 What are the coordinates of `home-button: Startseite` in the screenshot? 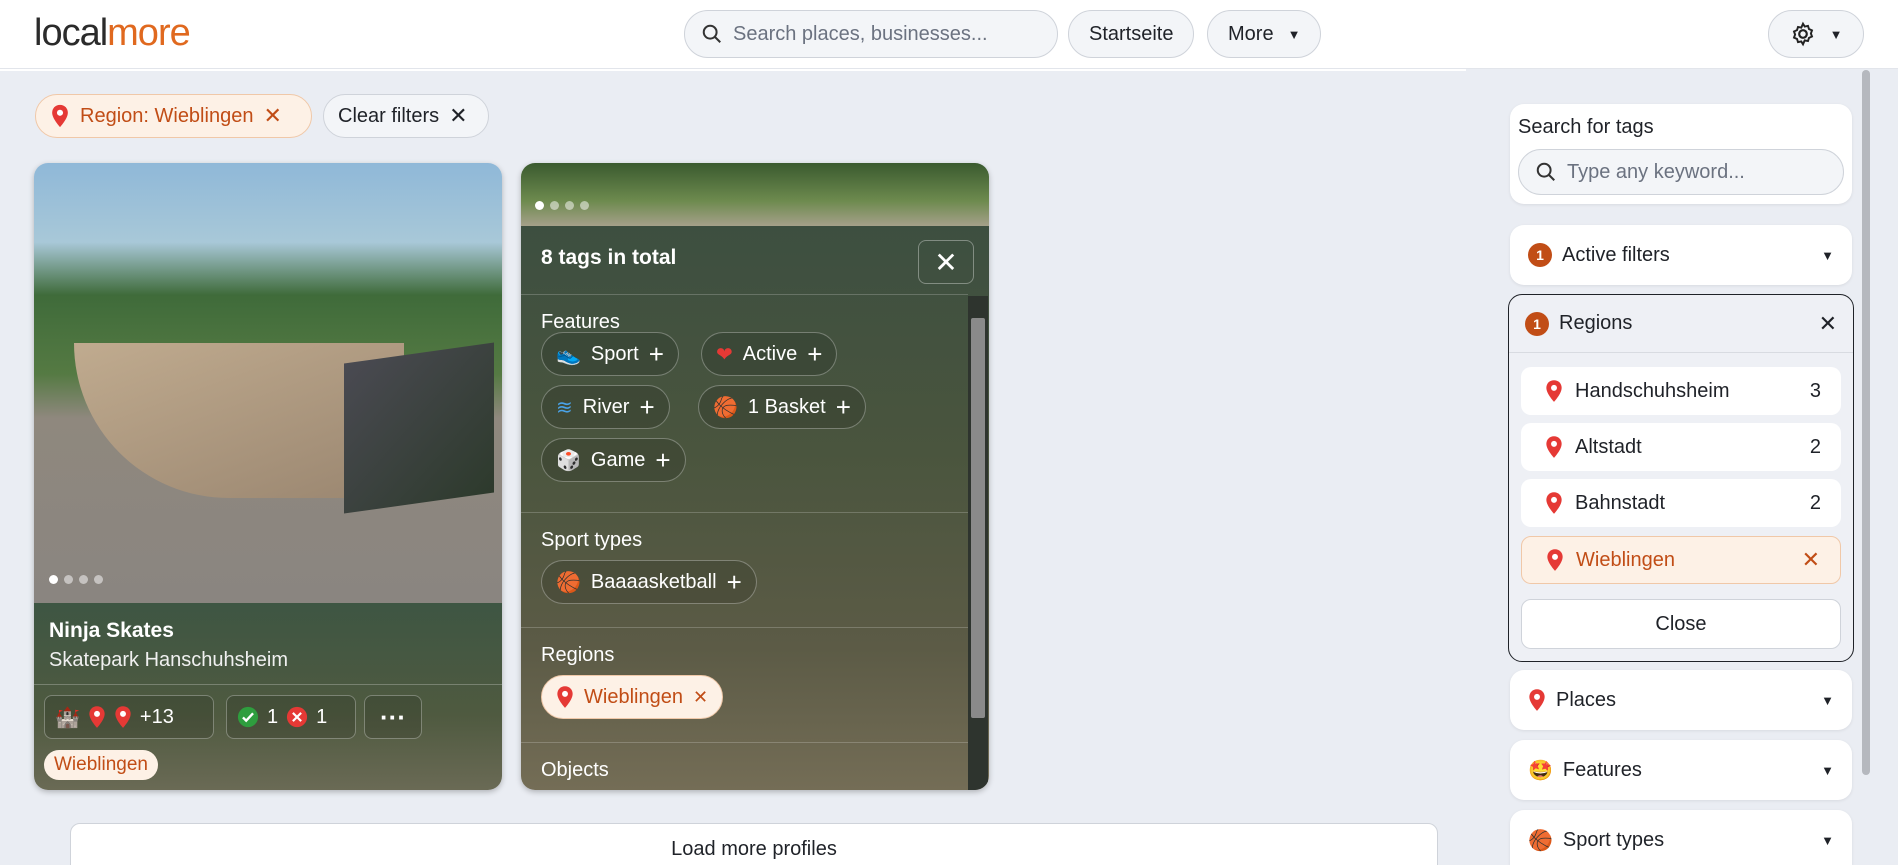 It's located at (1131, 34).